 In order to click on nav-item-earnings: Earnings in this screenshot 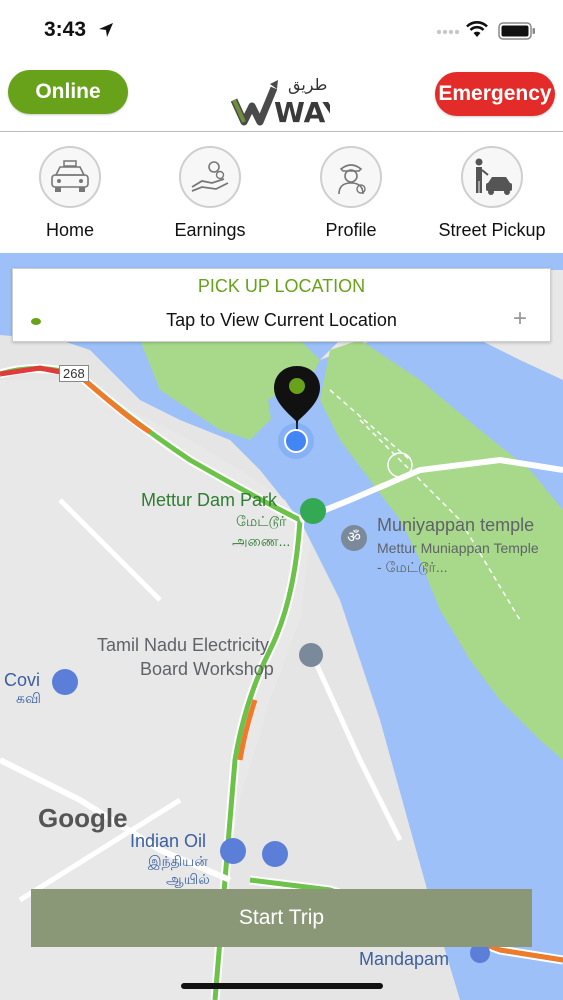, I will do `click(210, 196)`.